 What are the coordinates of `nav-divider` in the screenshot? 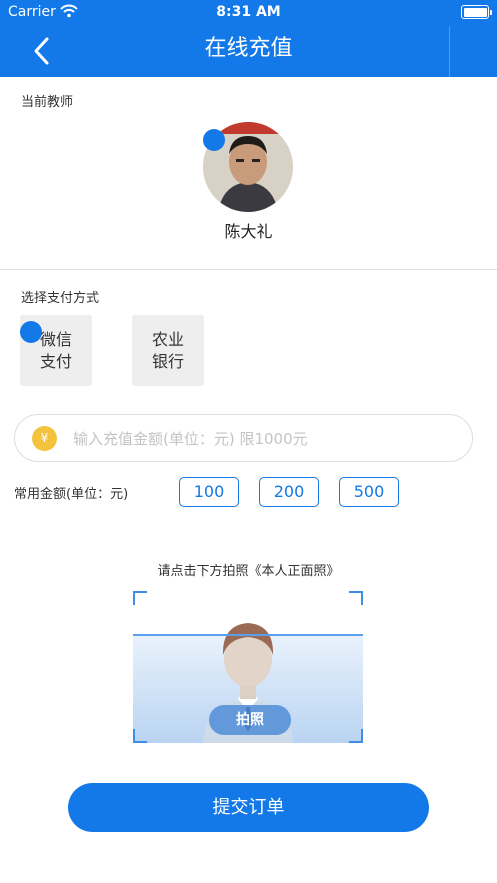 It's located at (449, 51).